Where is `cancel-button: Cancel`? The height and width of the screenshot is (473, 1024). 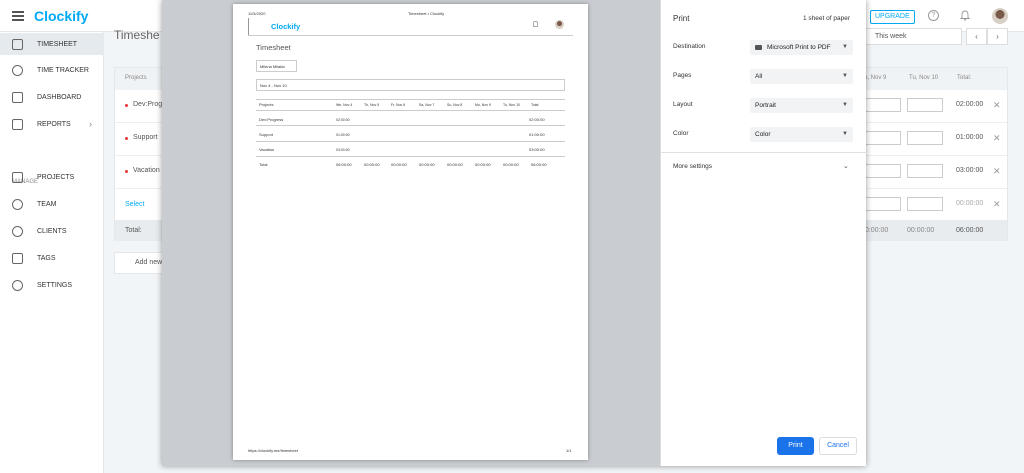 cancel-button: Cancel is located at coordinates (838, 446).